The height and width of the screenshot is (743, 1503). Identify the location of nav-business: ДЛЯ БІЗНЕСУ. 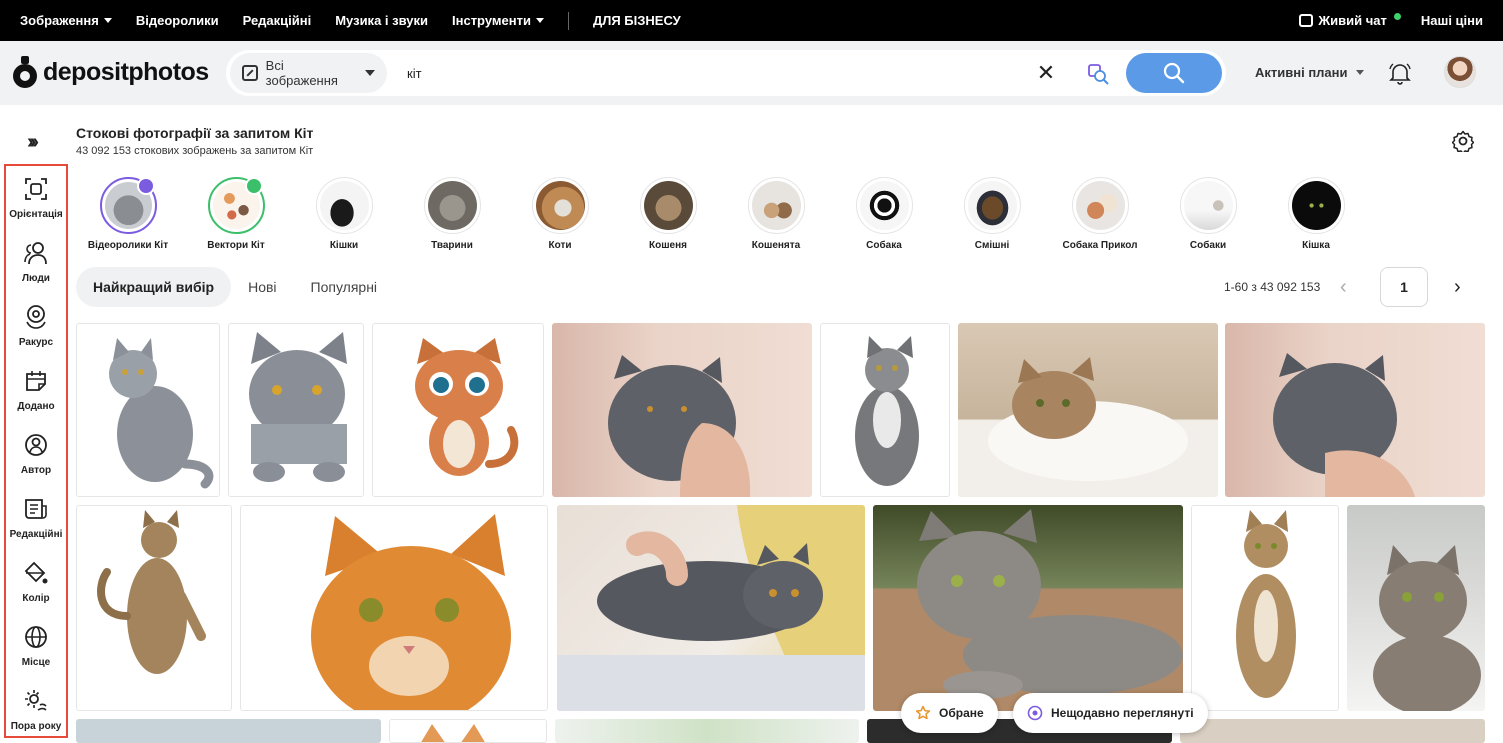
(637, 20).